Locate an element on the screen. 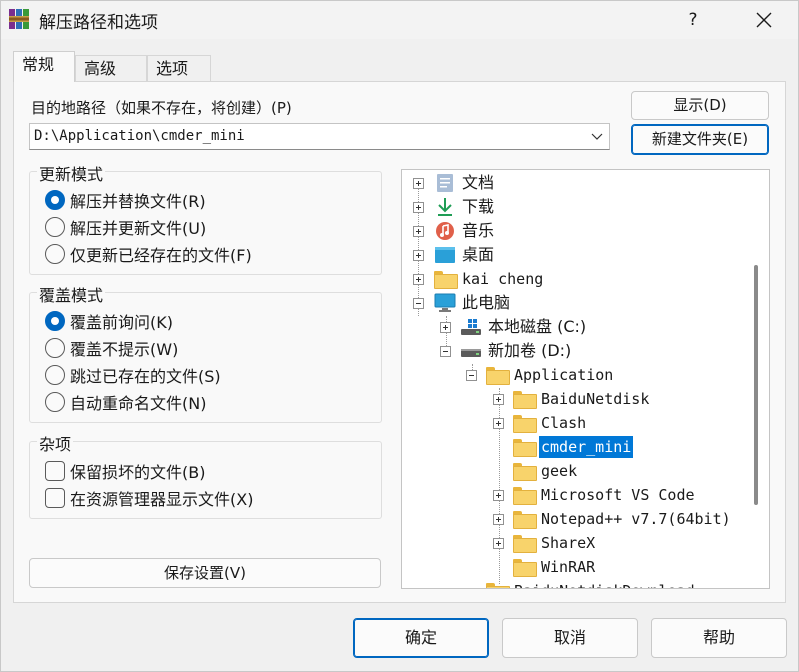  checkbox-label: 在资源管理器显示文件(X) is located at coordinates (162, 499).